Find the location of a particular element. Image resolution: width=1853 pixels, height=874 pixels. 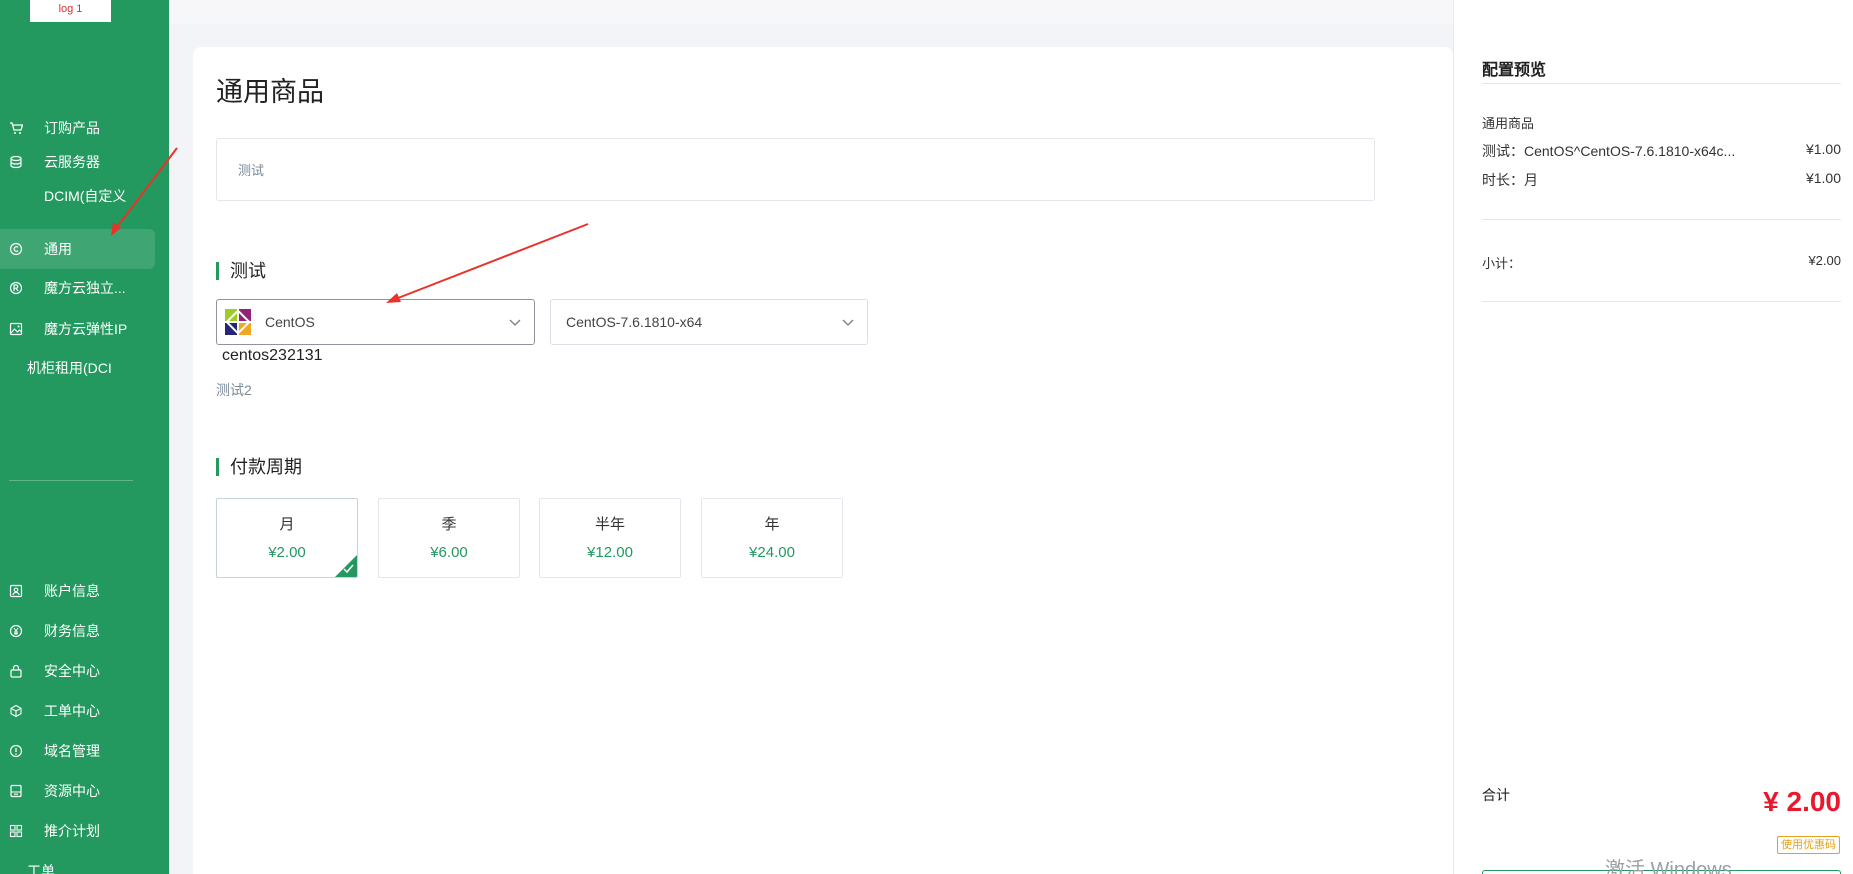

sidebar-item-label: 通用 is located at coordinates (58, 249).